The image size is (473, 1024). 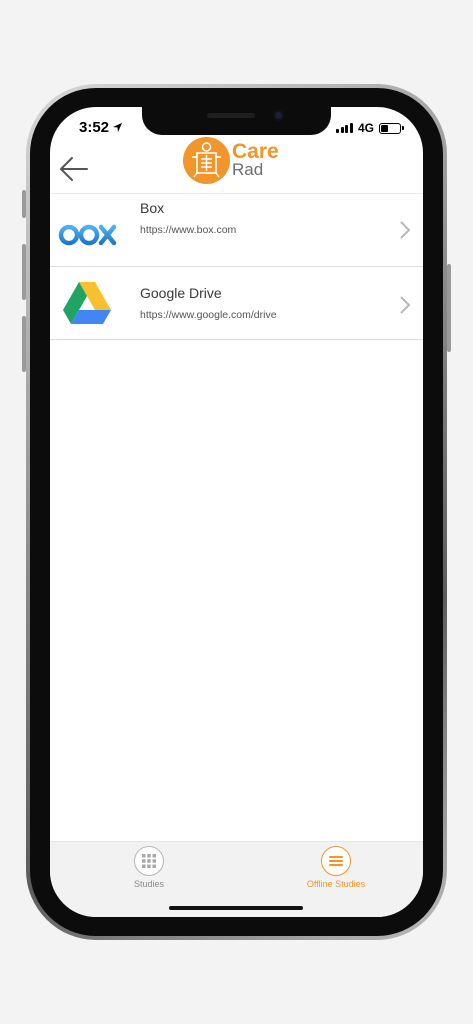 I want to click on provider-name: Box, so click(x=152, y=208).